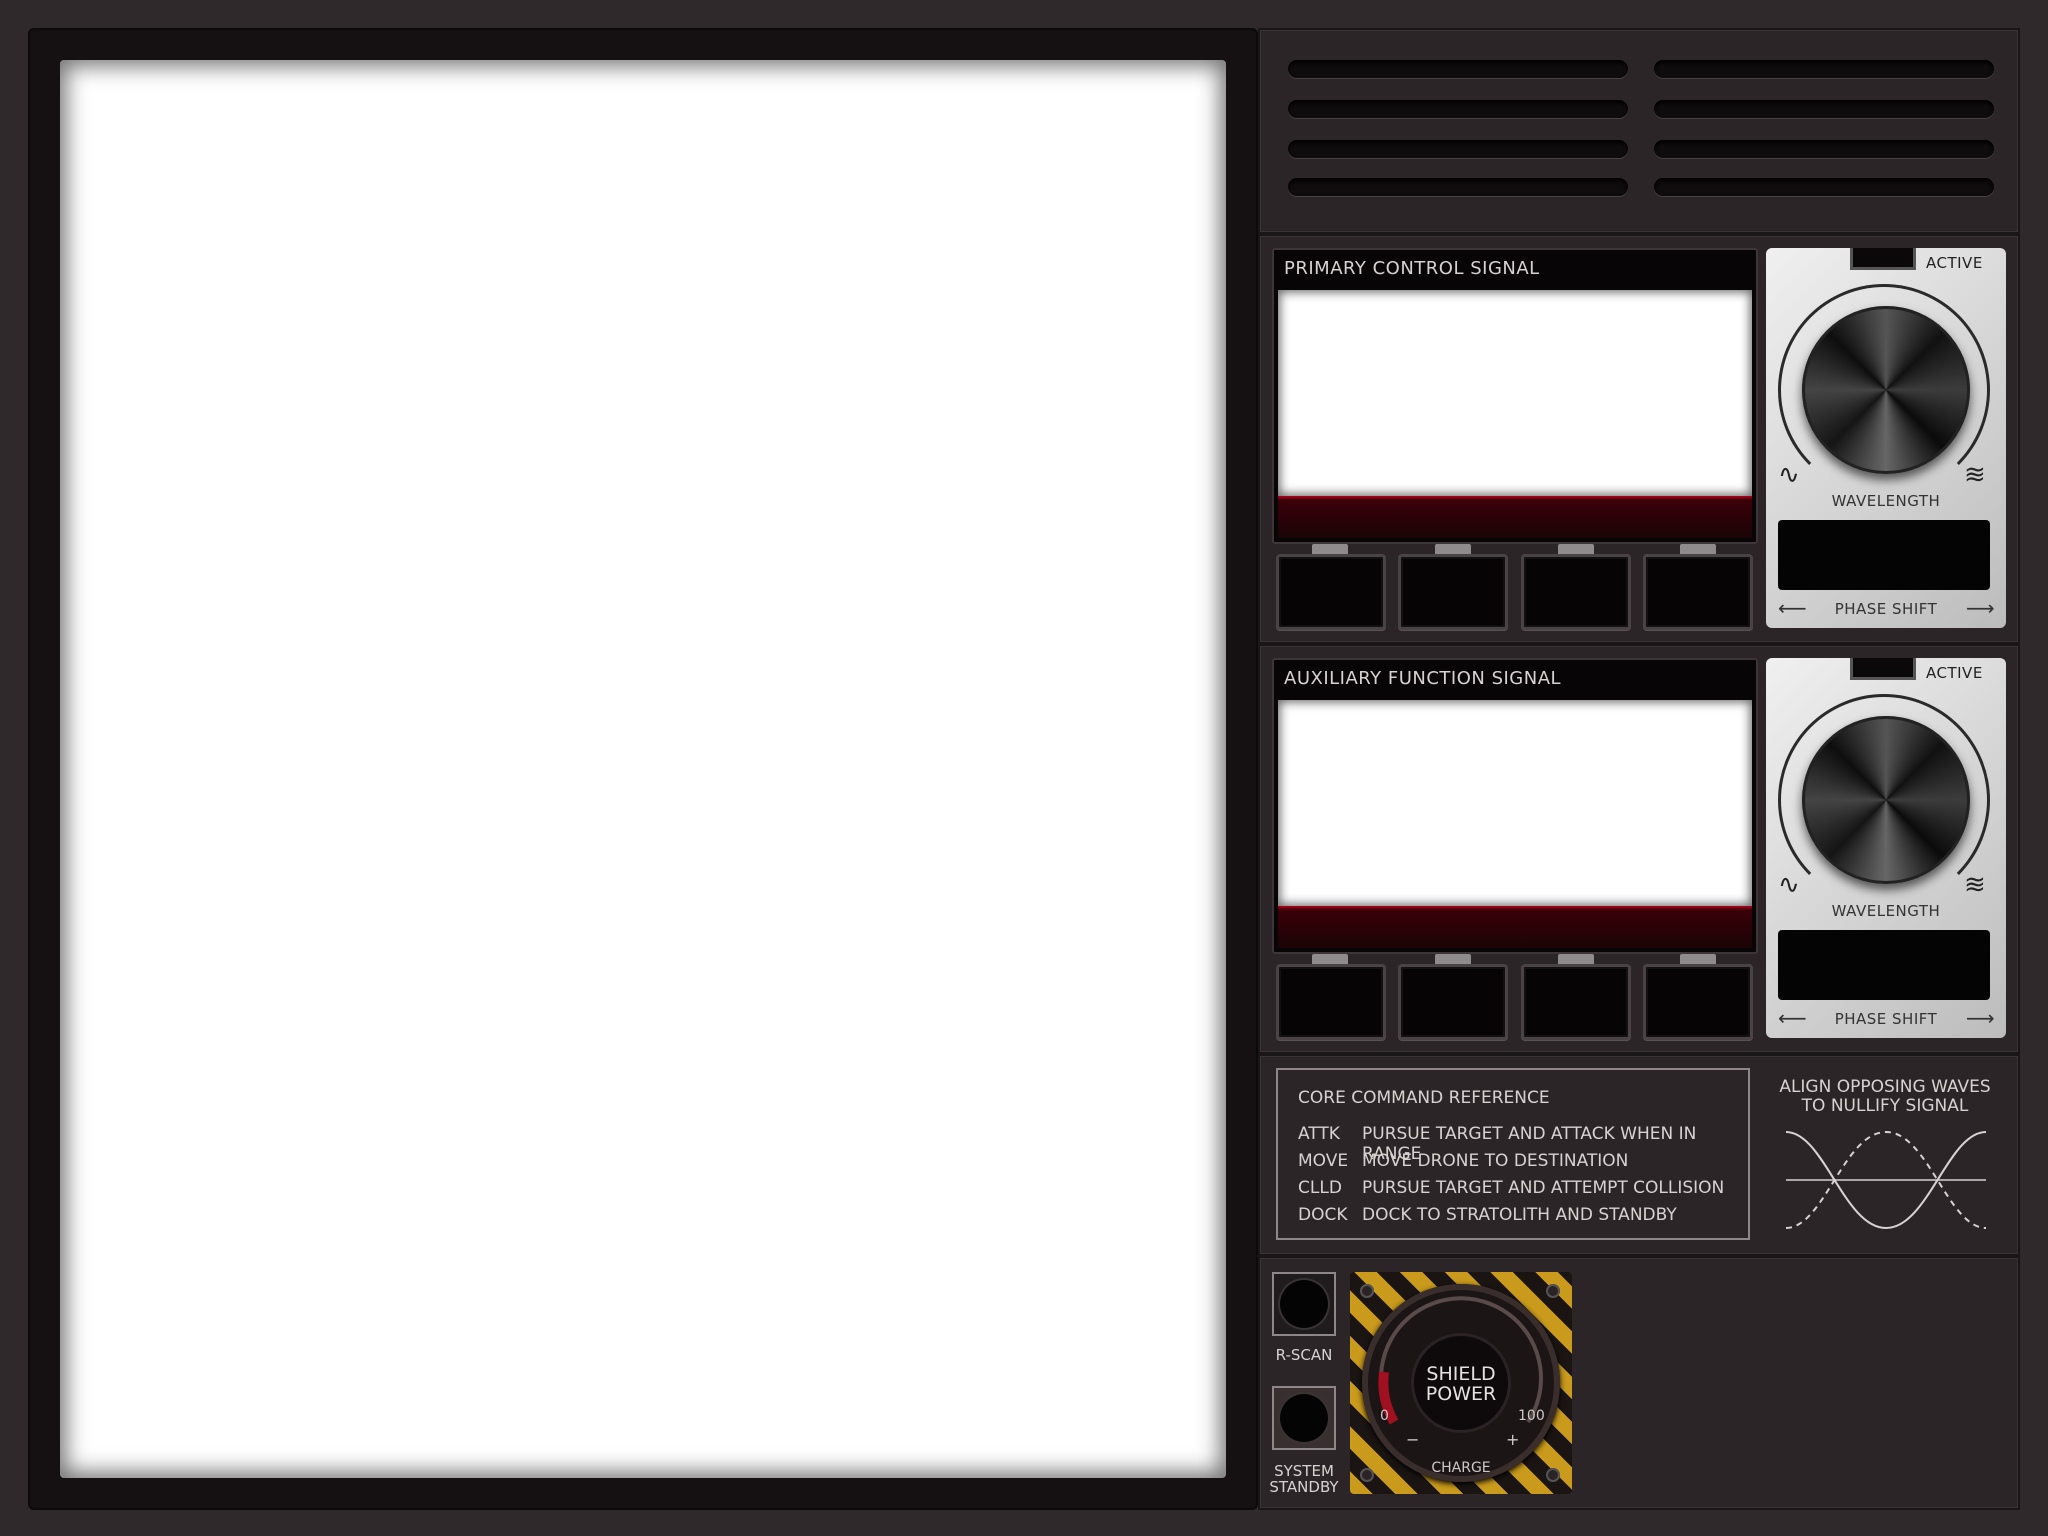 The height and width of the screenshot is (1536, 2048). I want to click on auxiliary-signal-title: AUXILIARY FUNCTION SIGNAL, so click(1423, 678).